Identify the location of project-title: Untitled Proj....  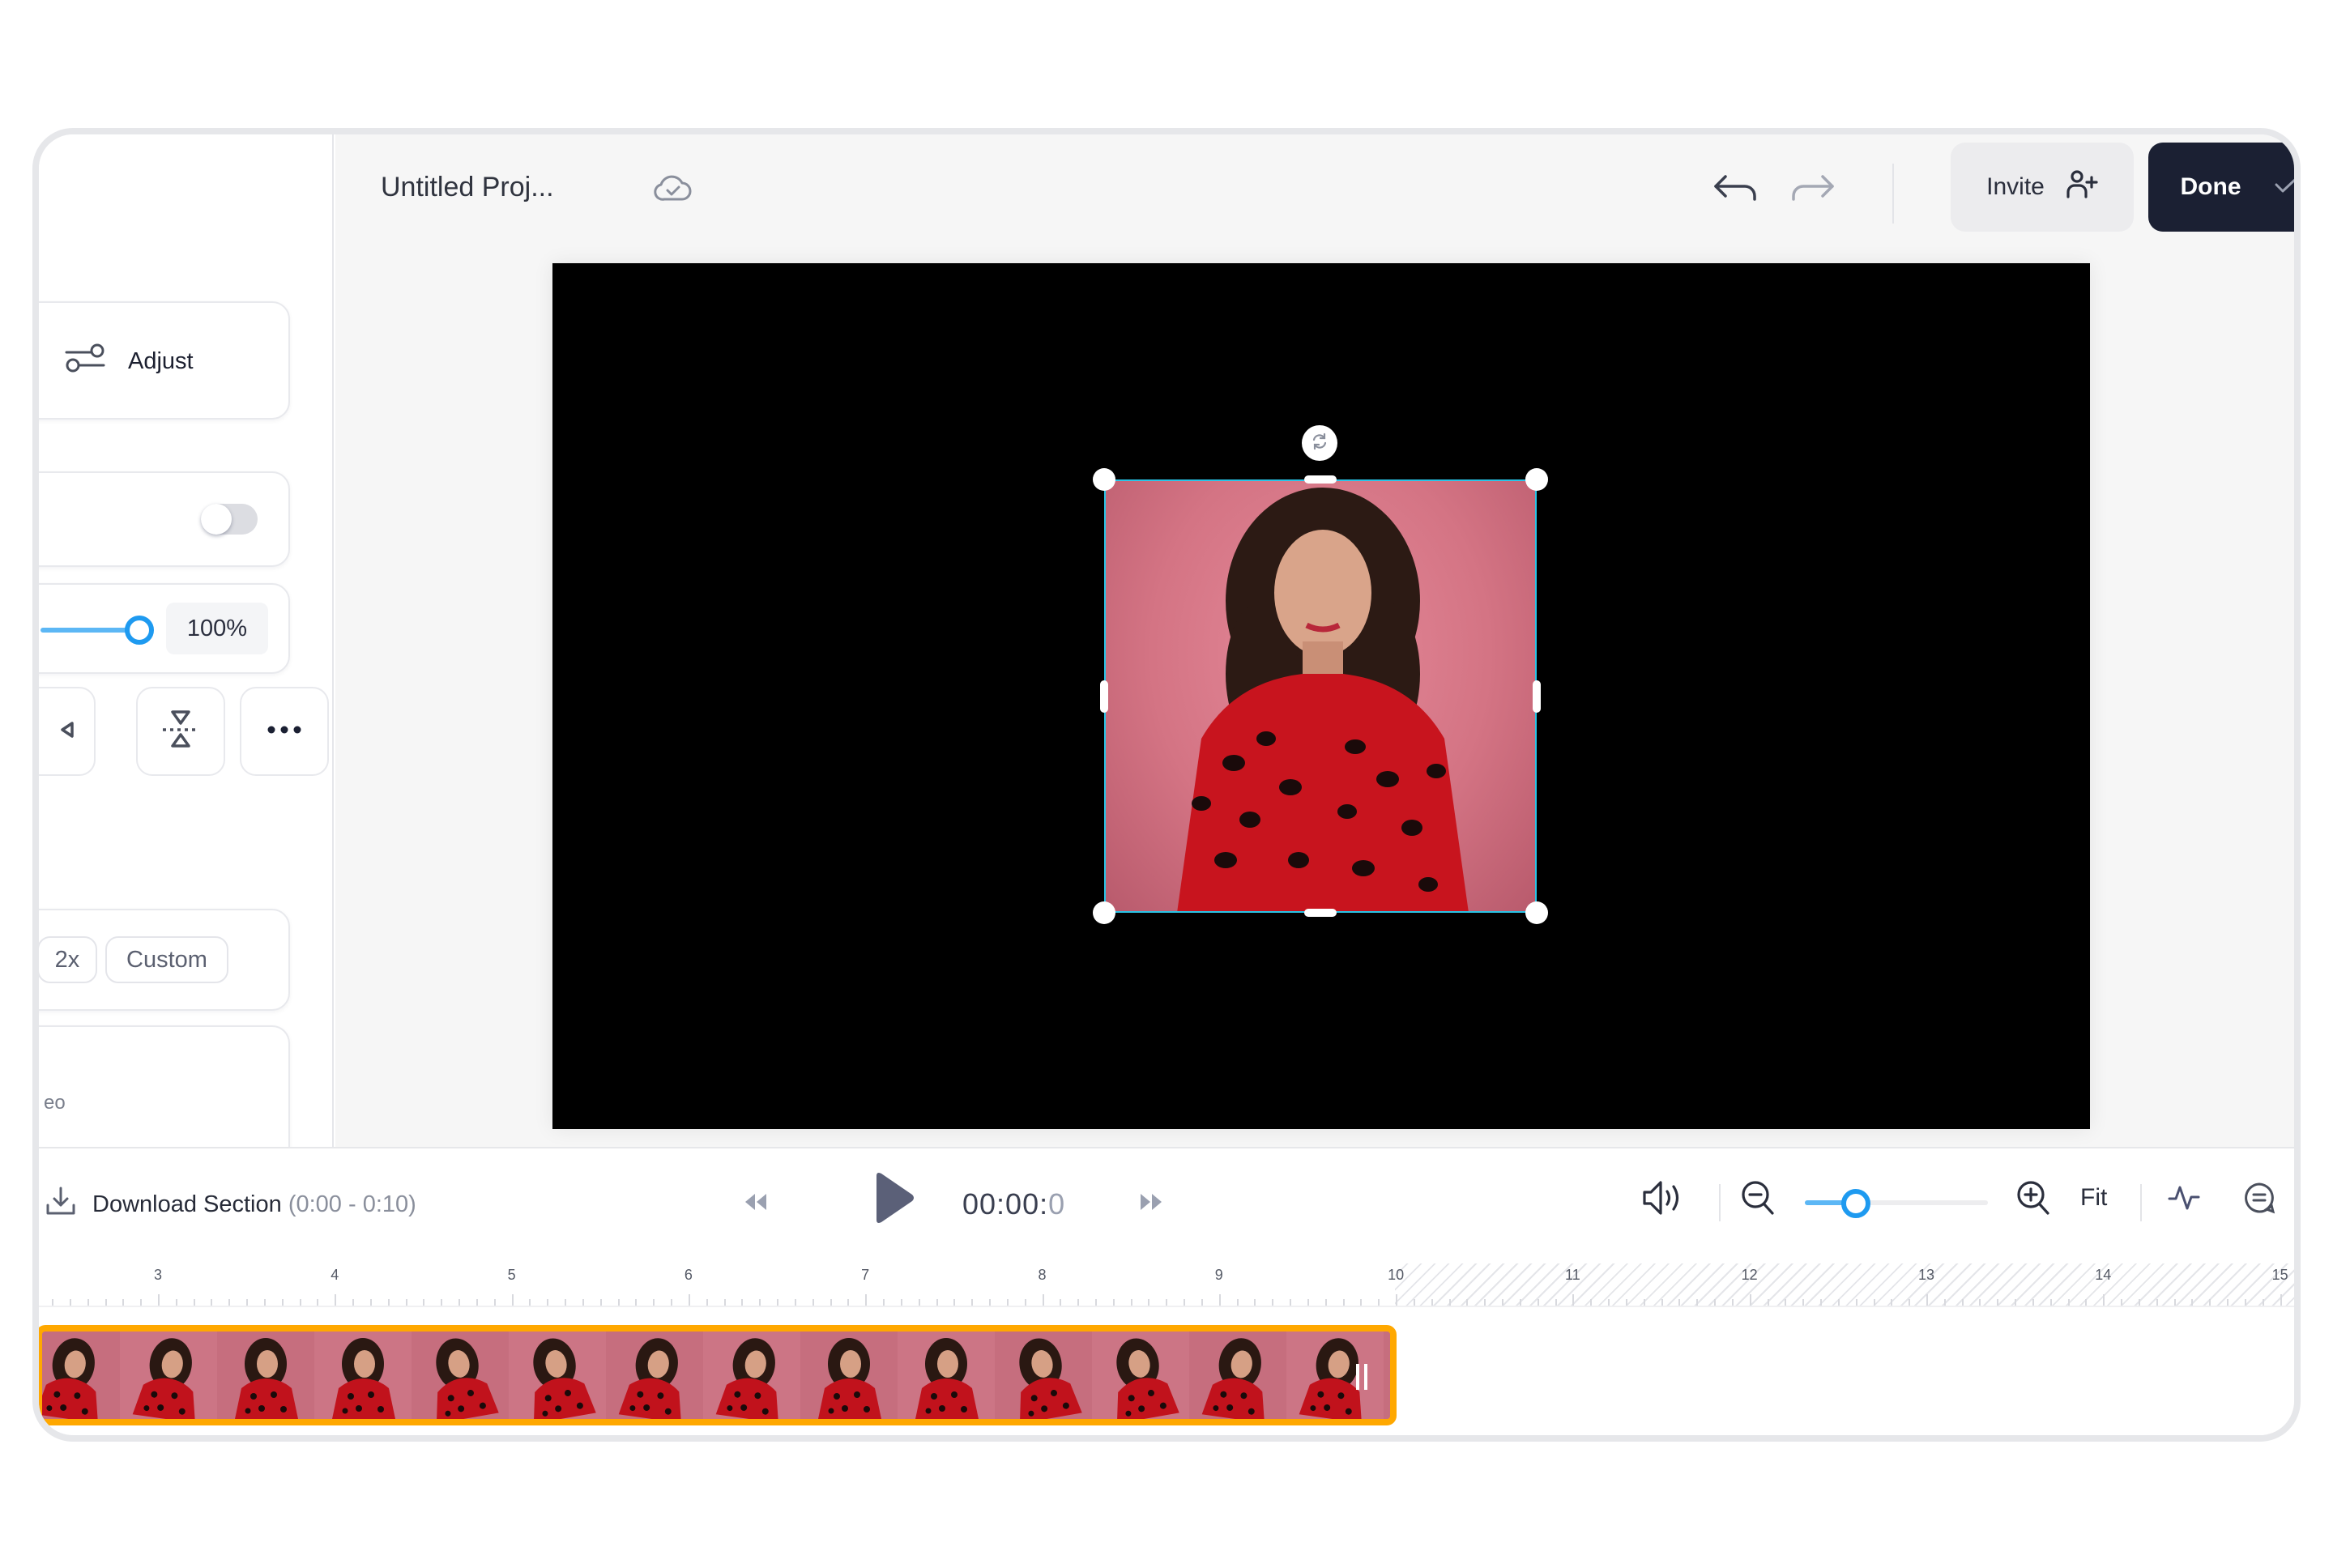
(467, 187).